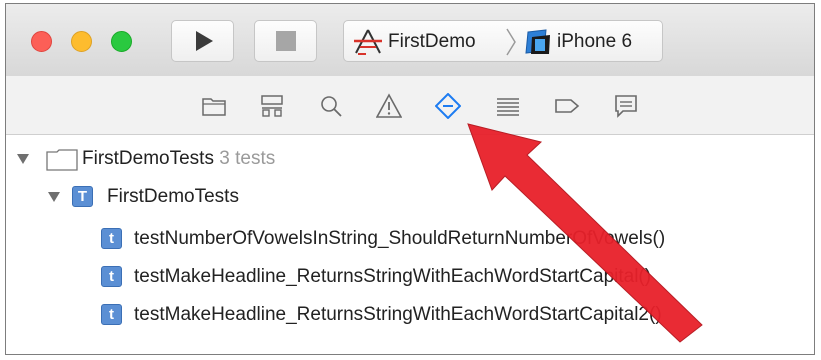  I want to click on play-icon, so click(204, 41).